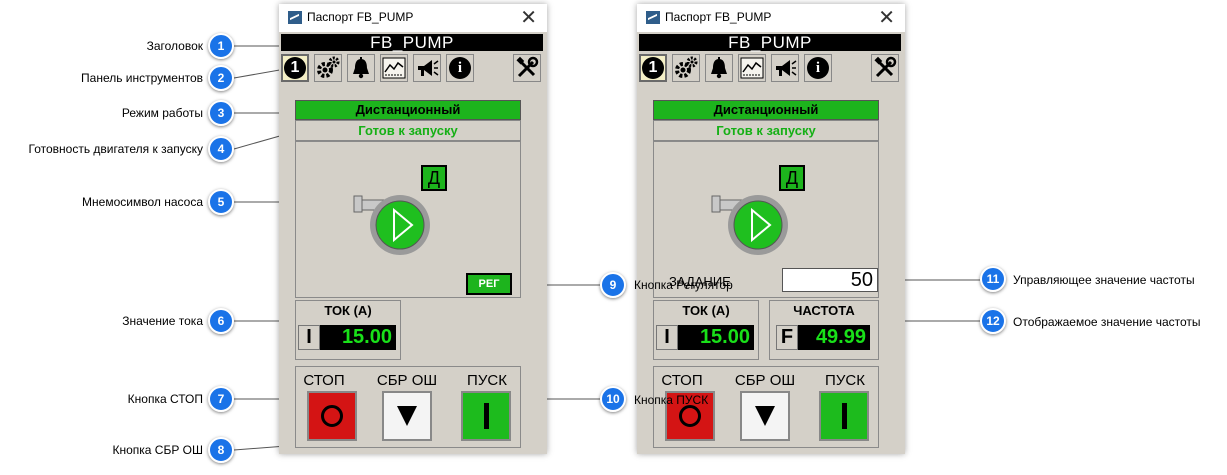 This screenshot has width=1227, height=475. What do you see at coordinates (613, 285) in the screenshot?
I see `callout-badge-9: 9` at bounding box center [613, 285].